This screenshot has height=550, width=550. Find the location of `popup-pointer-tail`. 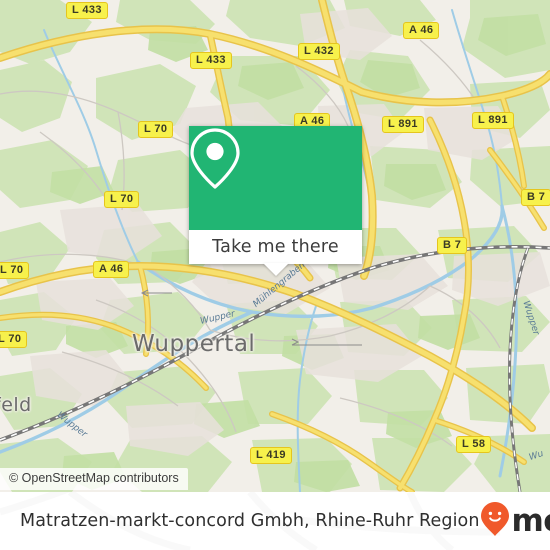

popup-pointer-tail is located at coordinates (276, 269).